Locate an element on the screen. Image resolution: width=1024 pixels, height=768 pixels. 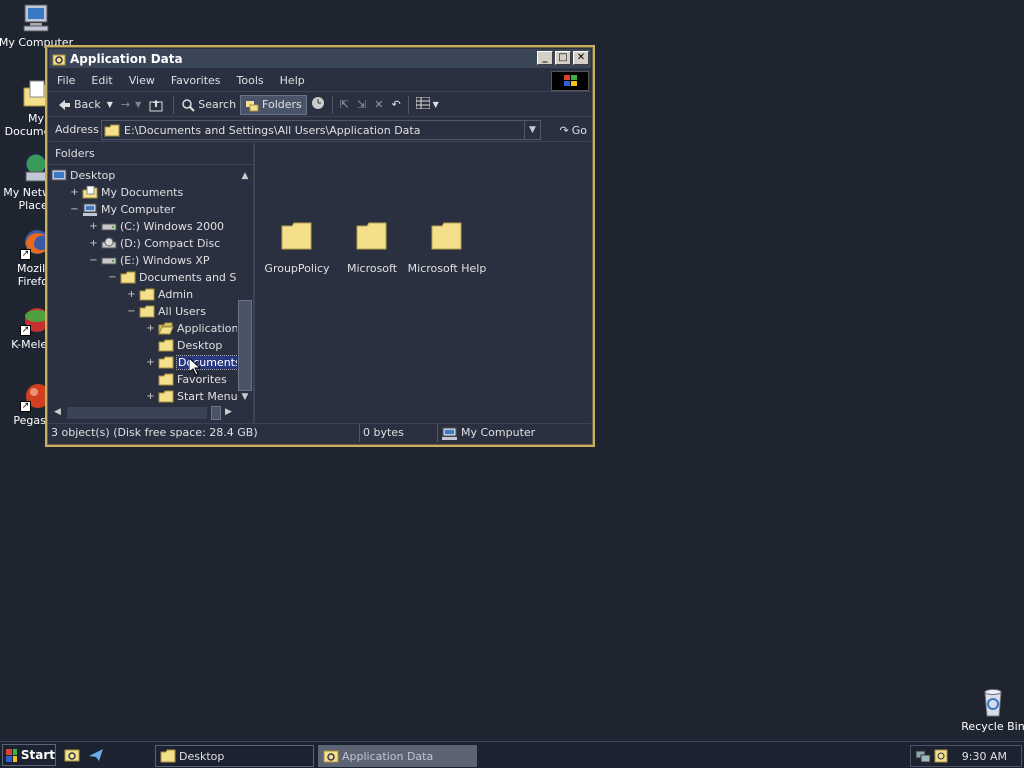
tree-node: + (D:) Compact Disc is located at coordinates (154, 243).